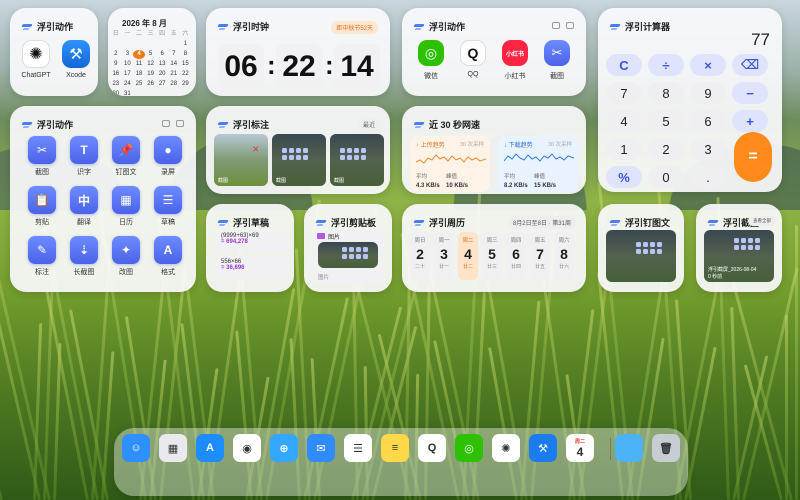  Describe the element at coordinates (431, 60) in the screenshot. I see `app-tile-wechat: ◎ 微信` at that location.